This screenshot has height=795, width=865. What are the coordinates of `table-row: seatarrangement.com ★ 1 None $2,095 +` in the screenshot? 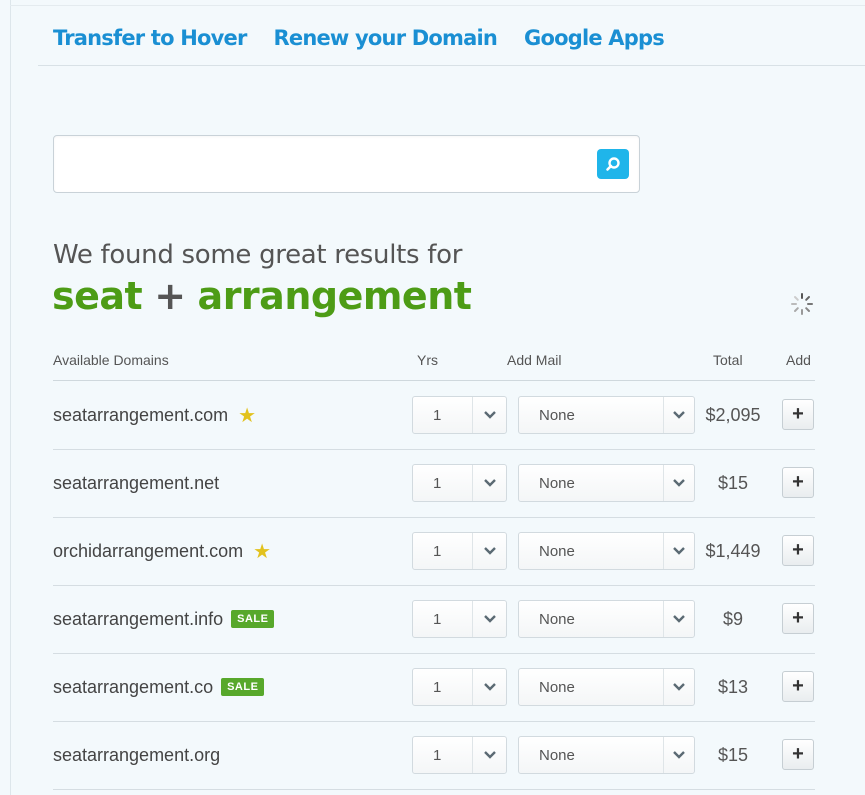 It's located at (434, 415).